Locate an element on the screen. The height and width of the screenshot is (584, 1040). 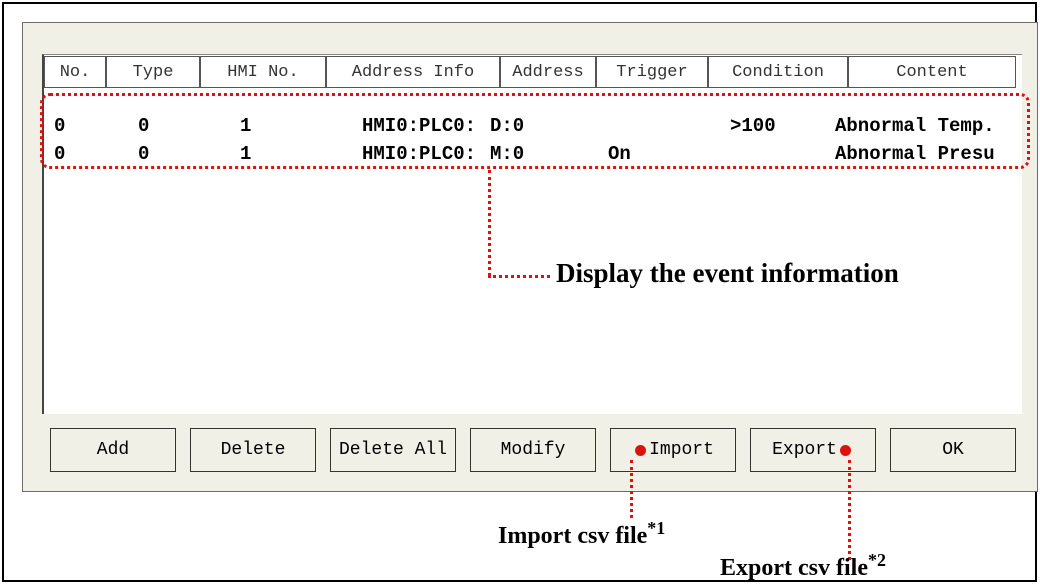
column-header-content: Content is located at coordinates (932, 72).